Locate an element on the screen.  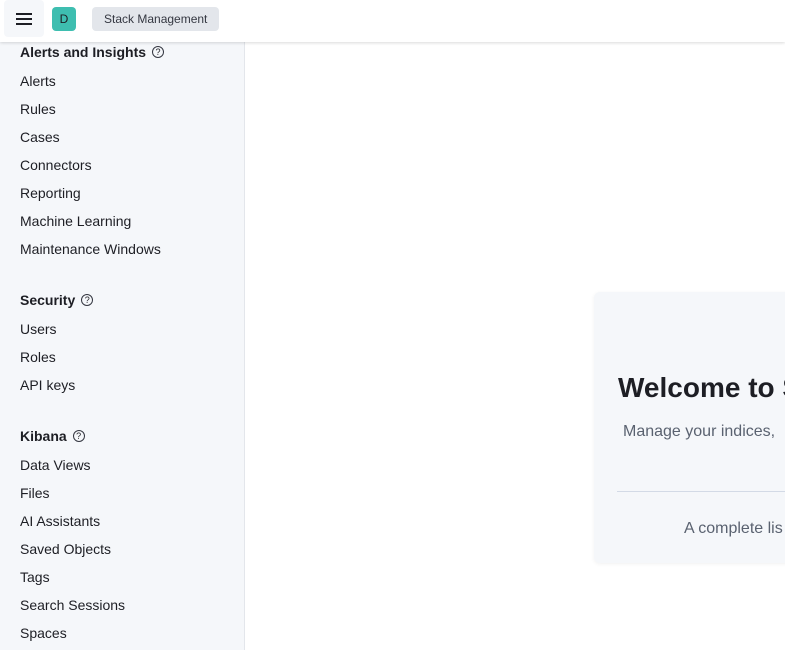
sidebar-item-reporting: Reporting is located at coordinates (50, 193).